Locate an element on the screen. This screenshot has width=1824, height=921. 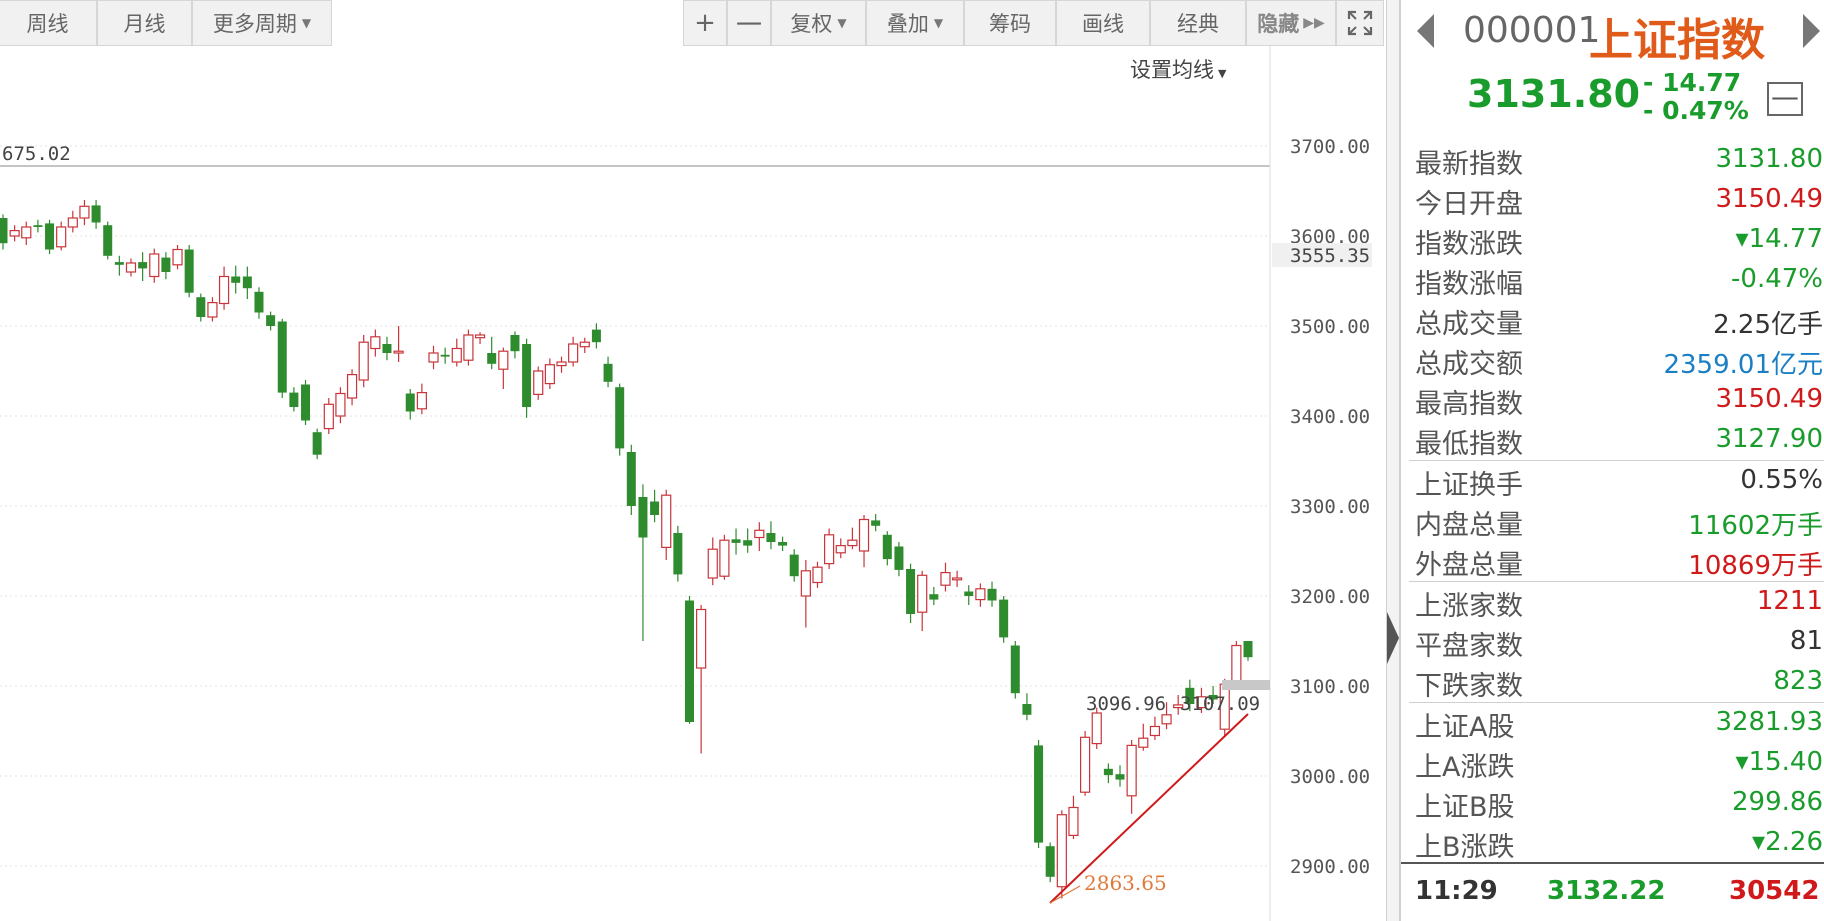
quote-row: 上B涨跌 ▾2.26 is located at coordinates (1616, 843).